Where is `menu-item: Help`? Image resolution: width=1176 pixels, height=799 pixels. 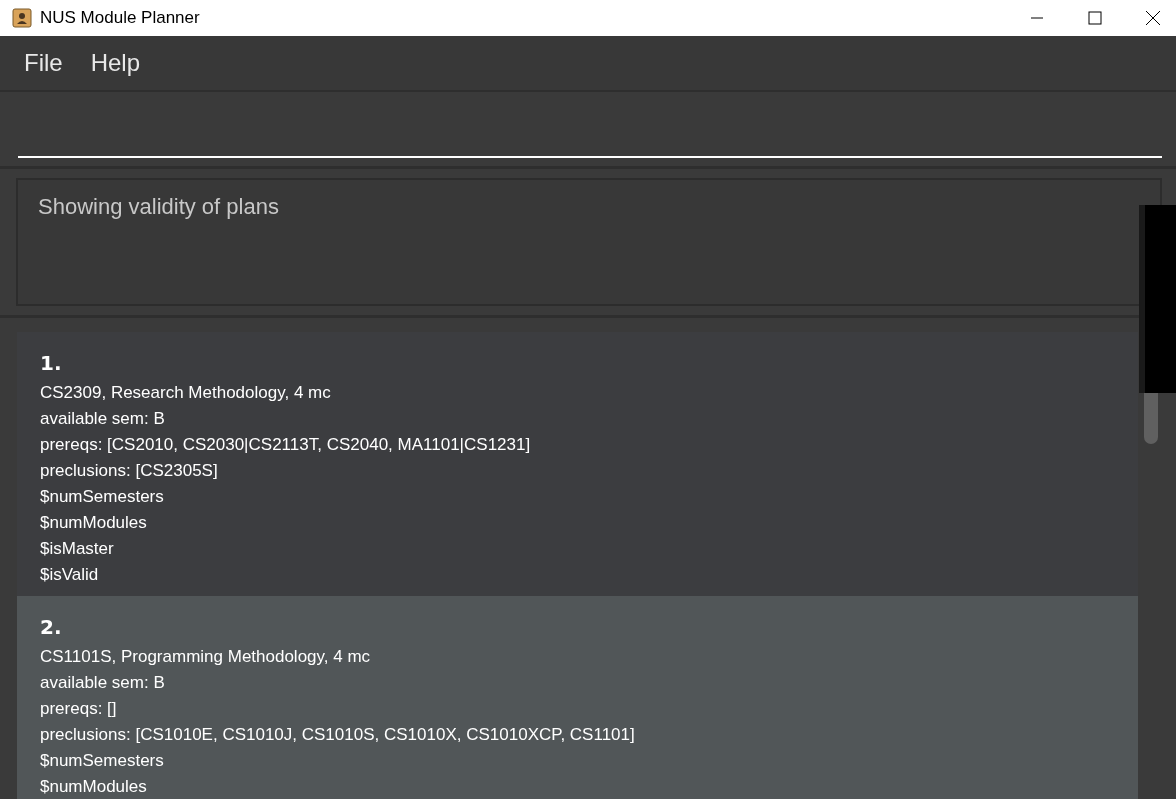
menu-item: Help is located at coordinates (115, 63).